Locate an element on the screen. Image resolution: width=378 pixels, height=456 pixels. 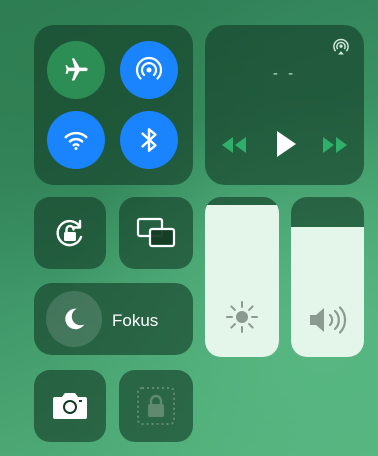
focus-button: Fokus is located at coordinates (113, 319).